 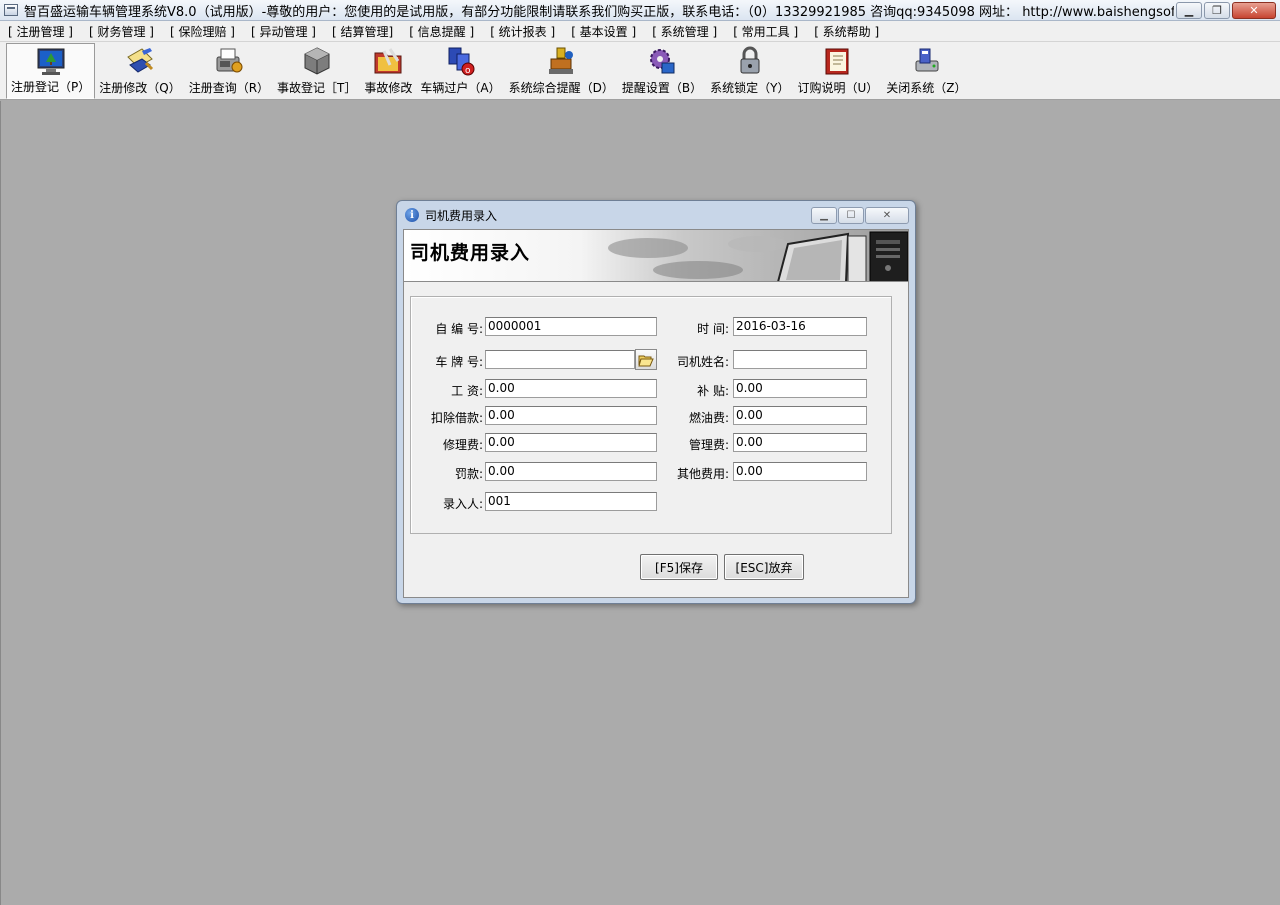 I want to click on toolbar-label: 车辆过户（A）, so click(x=460, y=88).